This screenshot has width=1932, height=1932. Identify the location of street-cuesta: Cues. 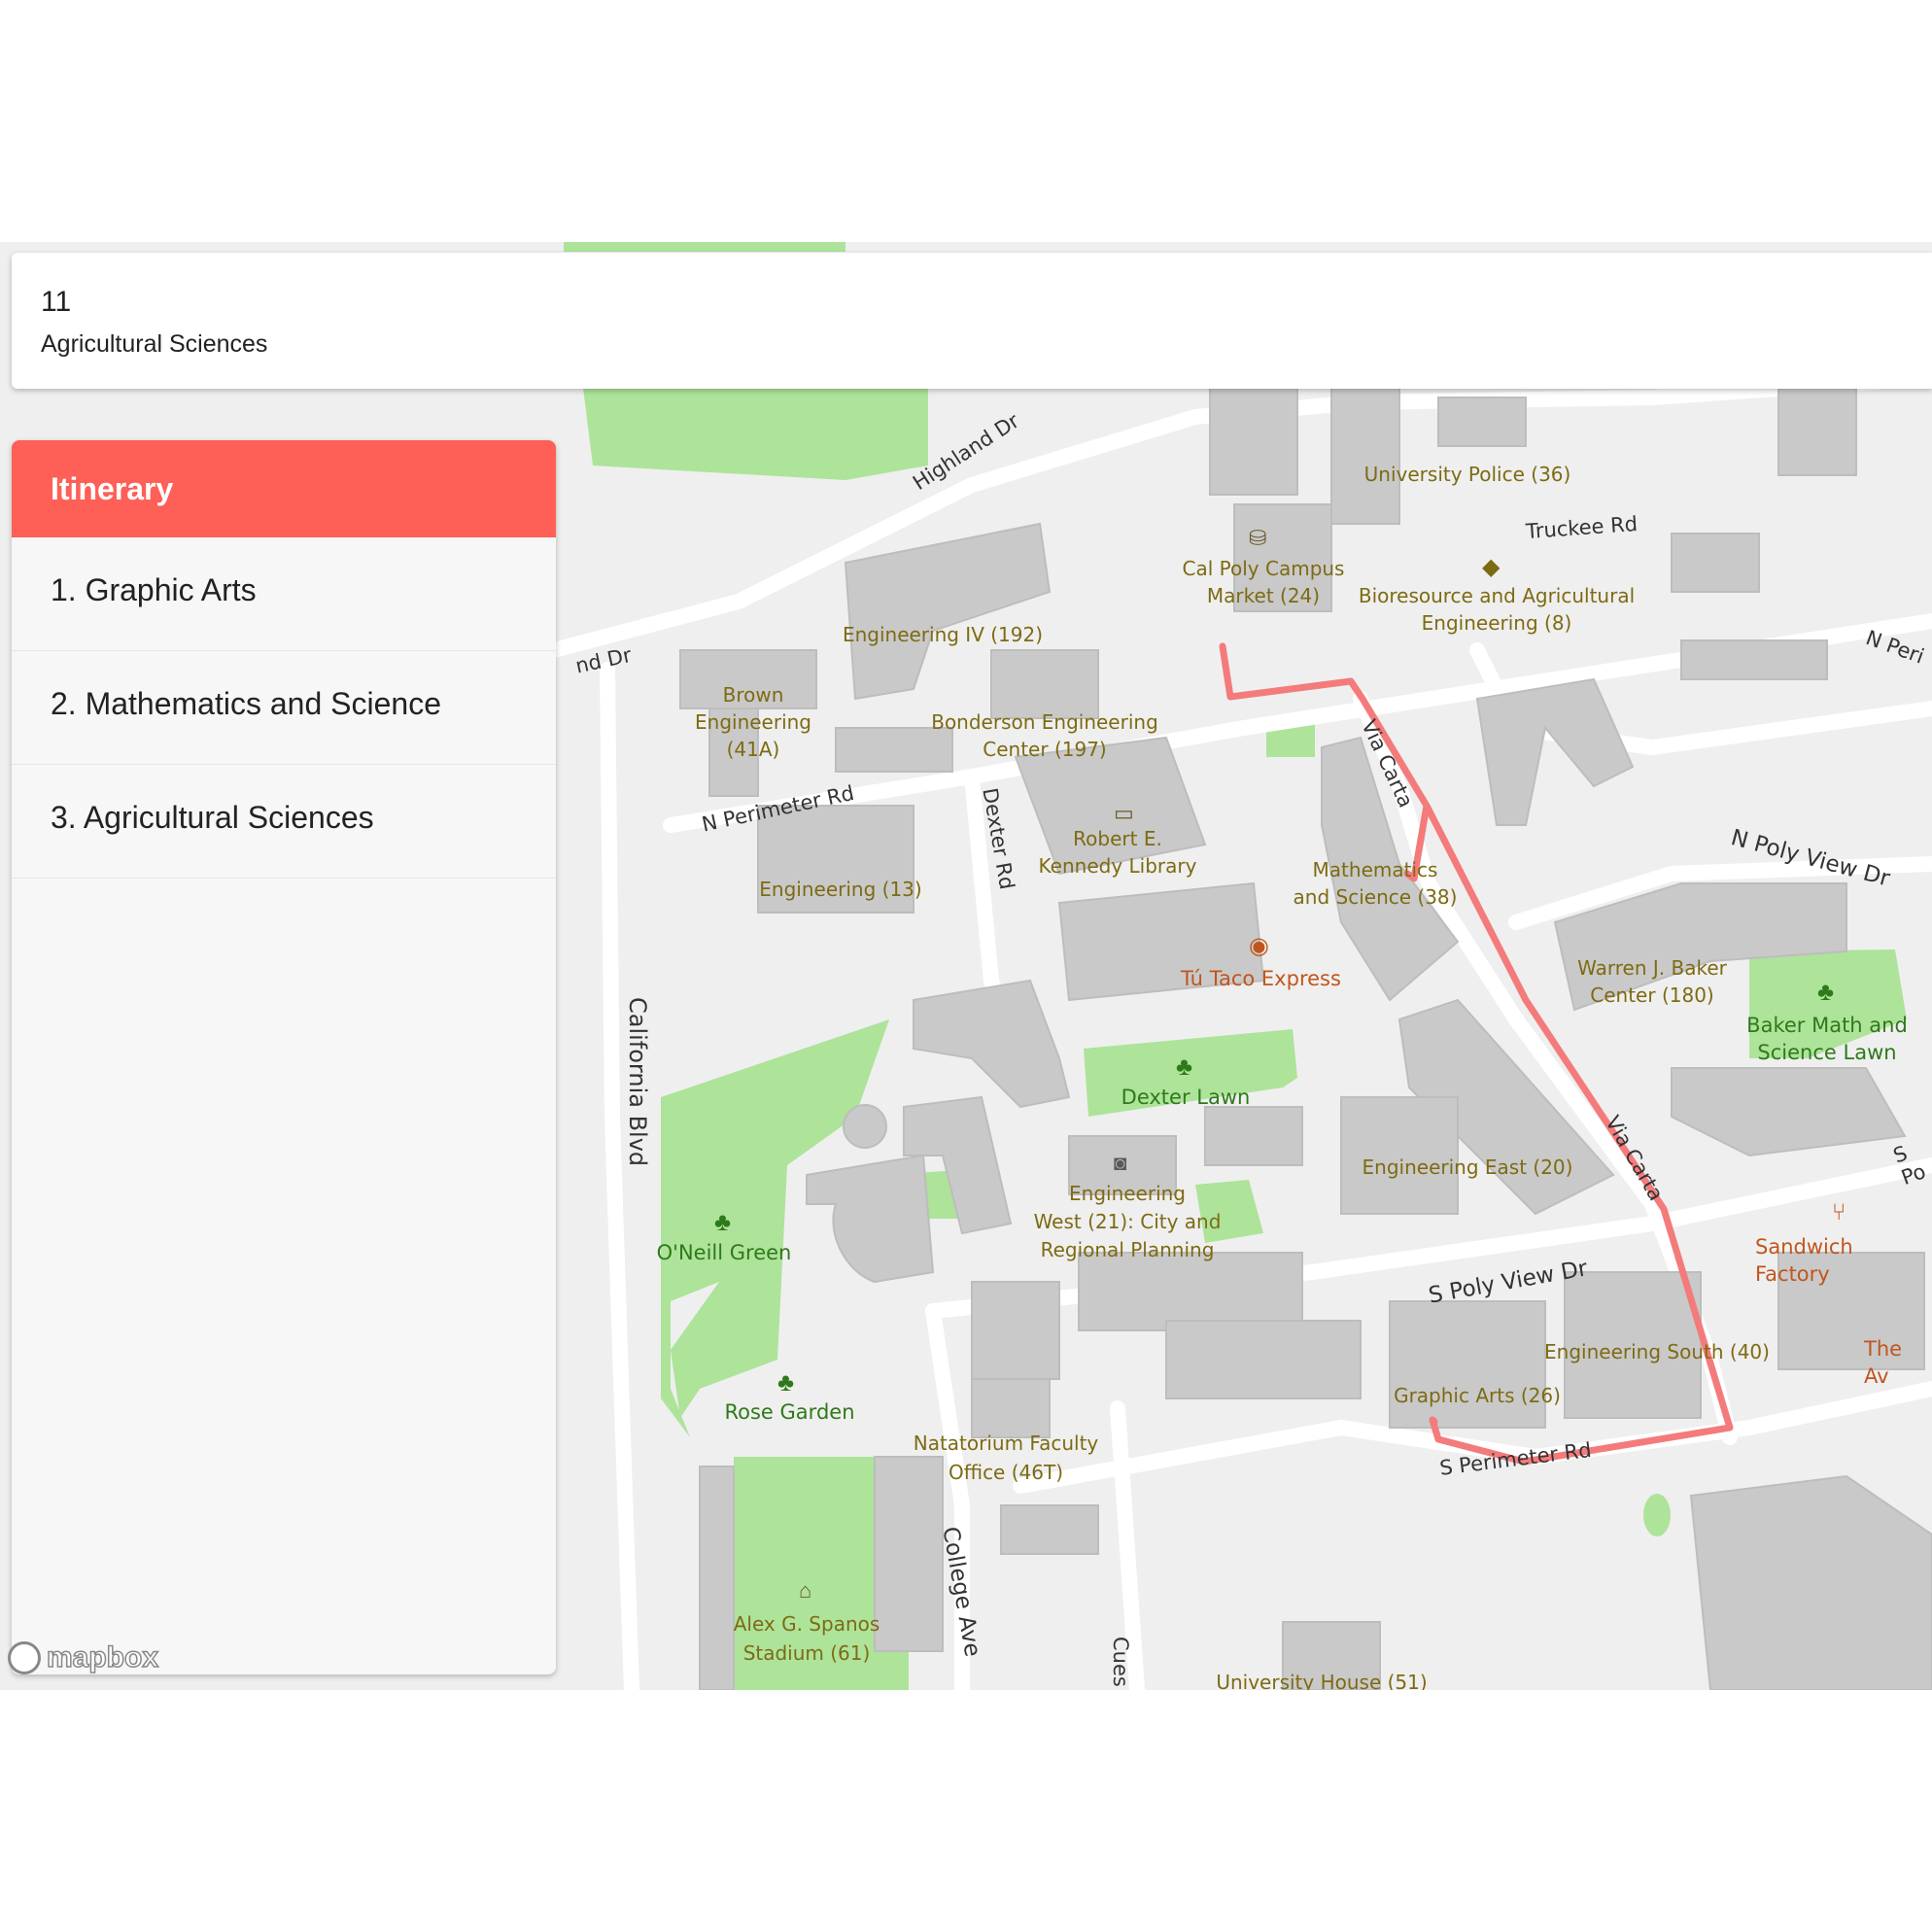
(1120, 1662).